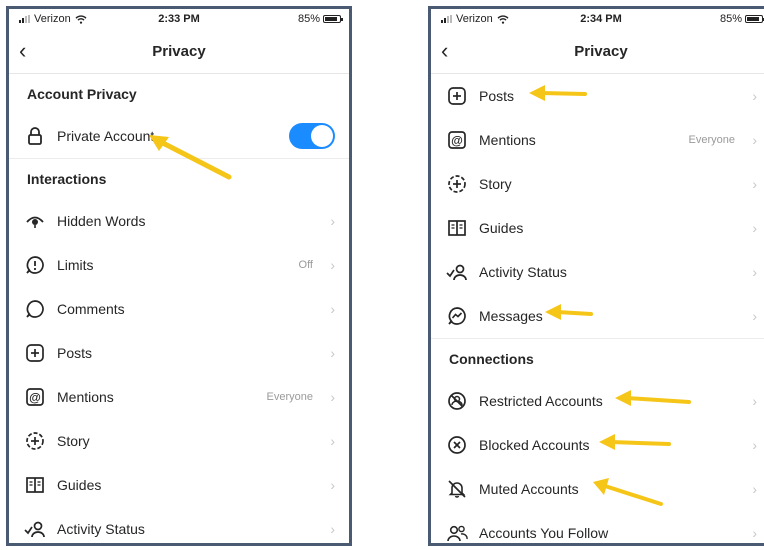  I want to click on blocked-icon, so click(457, 445).